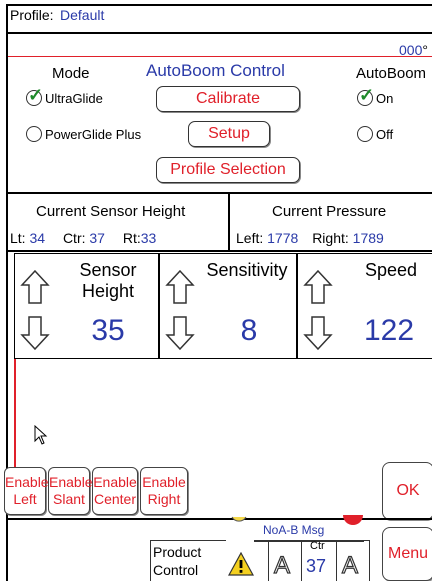 The width and height of the screenshot is (432, 581). What do you see at coordinates (164, 499) in the screenshot?
I see `enable-right-line2: Right` at bounding box center [164, 499].